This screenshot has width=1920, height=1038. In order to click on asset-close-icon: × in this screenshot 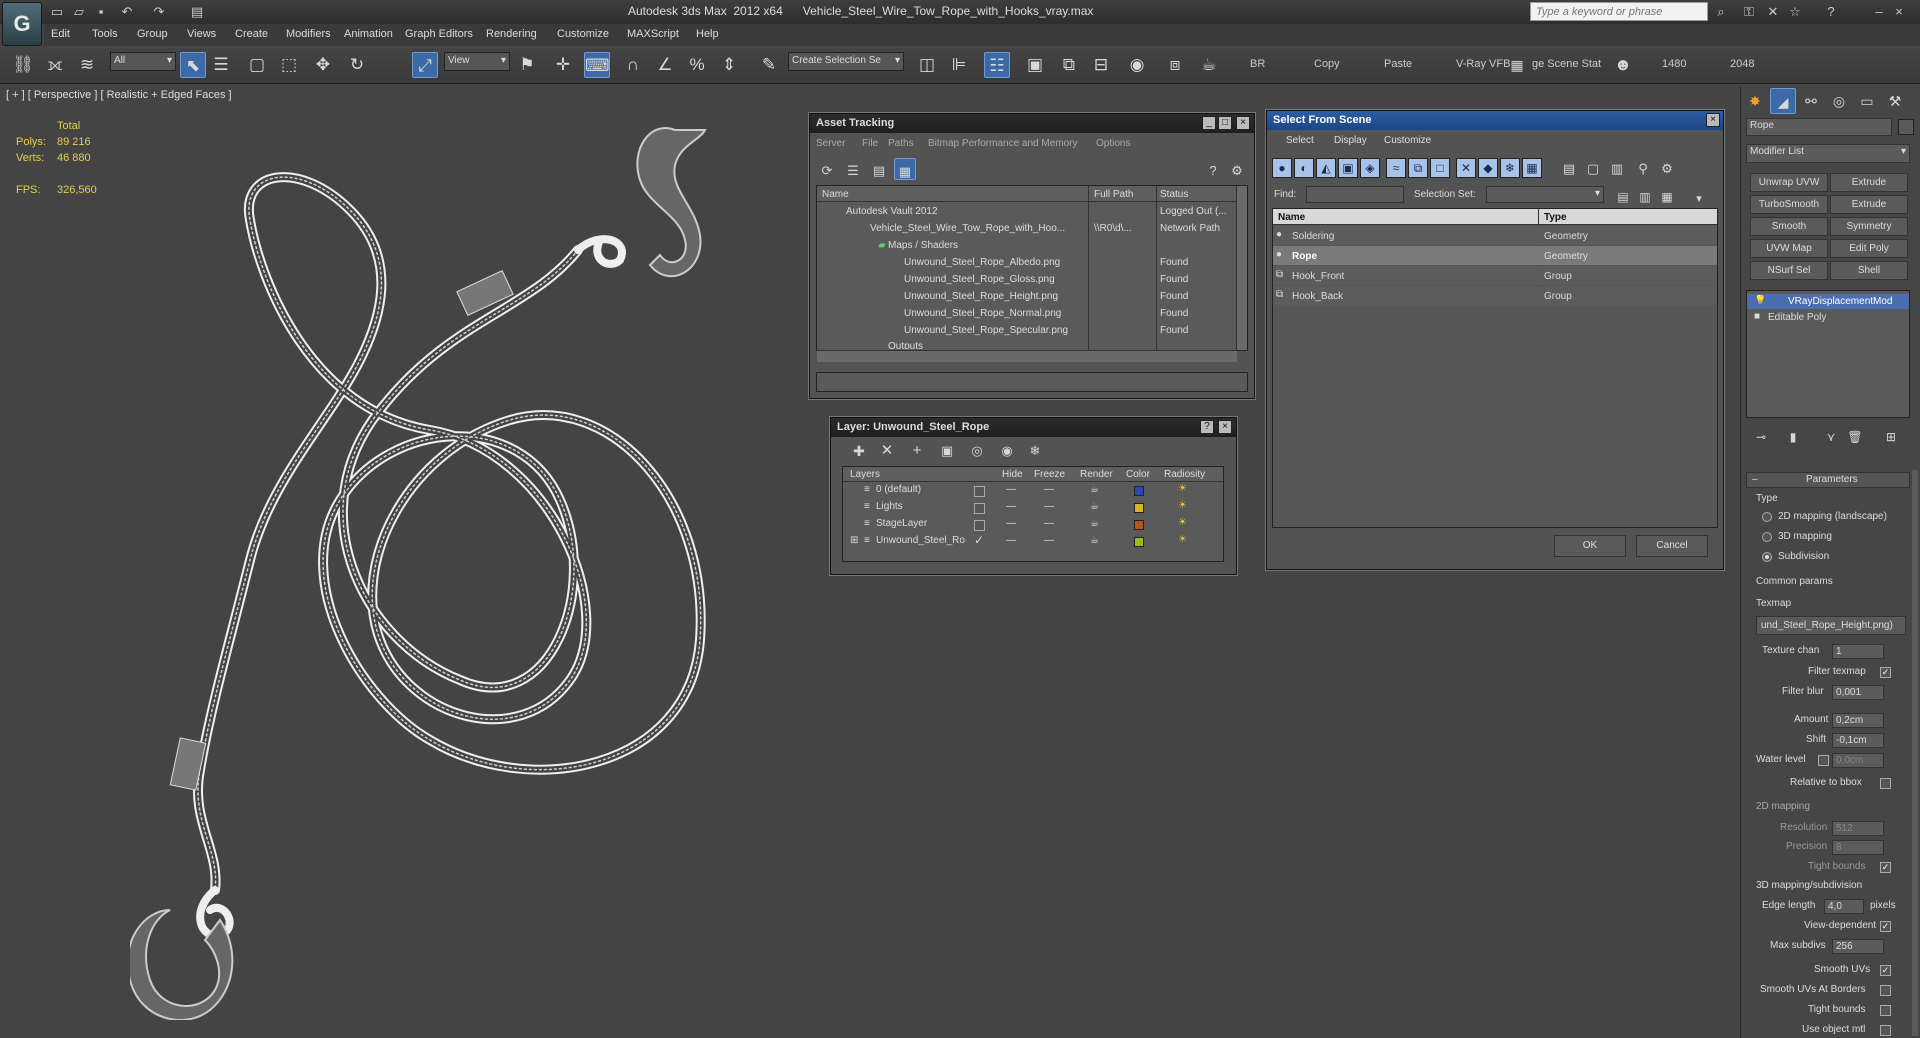, I will do `click(1243, 123)`.